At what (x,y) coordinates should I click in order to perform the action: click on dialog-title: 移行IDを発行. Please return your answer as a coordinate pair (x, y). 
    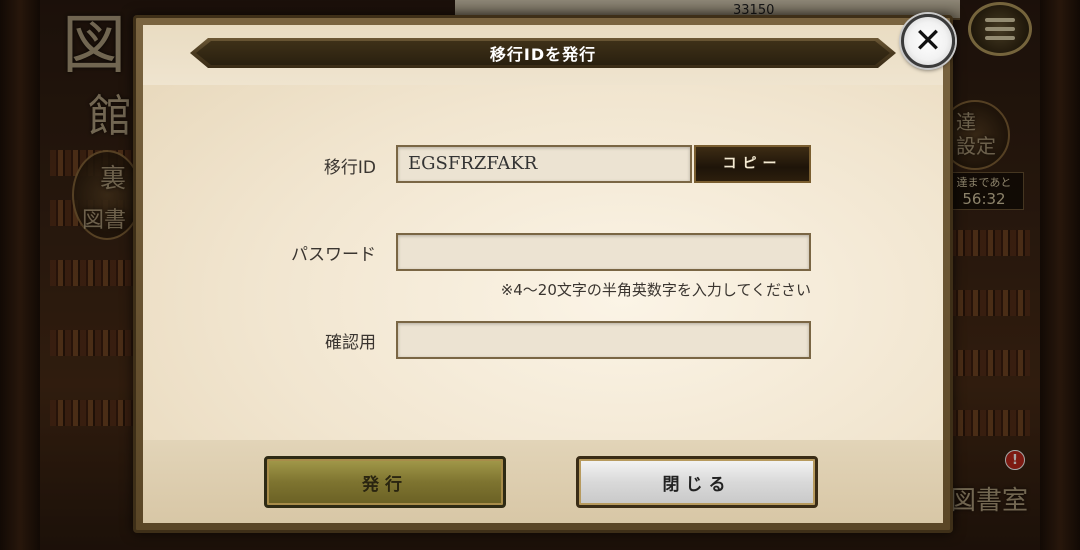
    Looking at the image, I should click on (543, 54).